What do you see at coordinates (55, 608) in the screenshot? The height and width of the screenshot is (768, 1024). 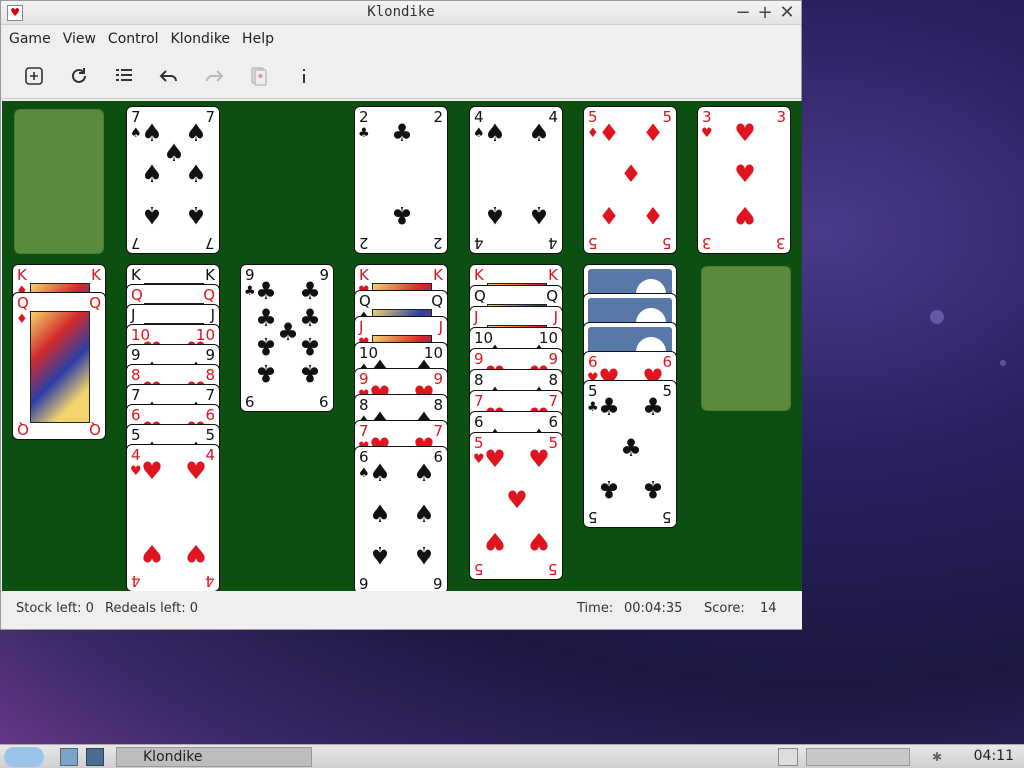 I see `stock-left: Stock left: 0` at bounding box center [55, 608].